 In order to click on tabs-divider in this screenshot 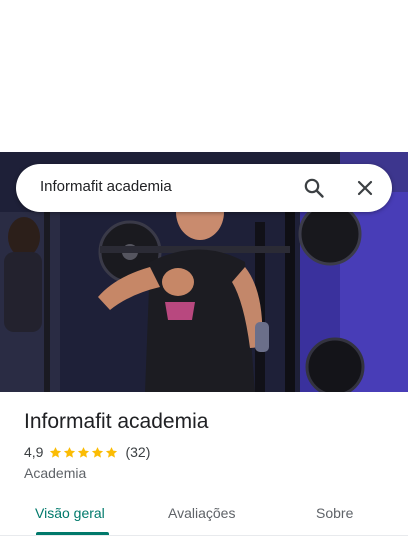, I will do `click(204, 535)`.